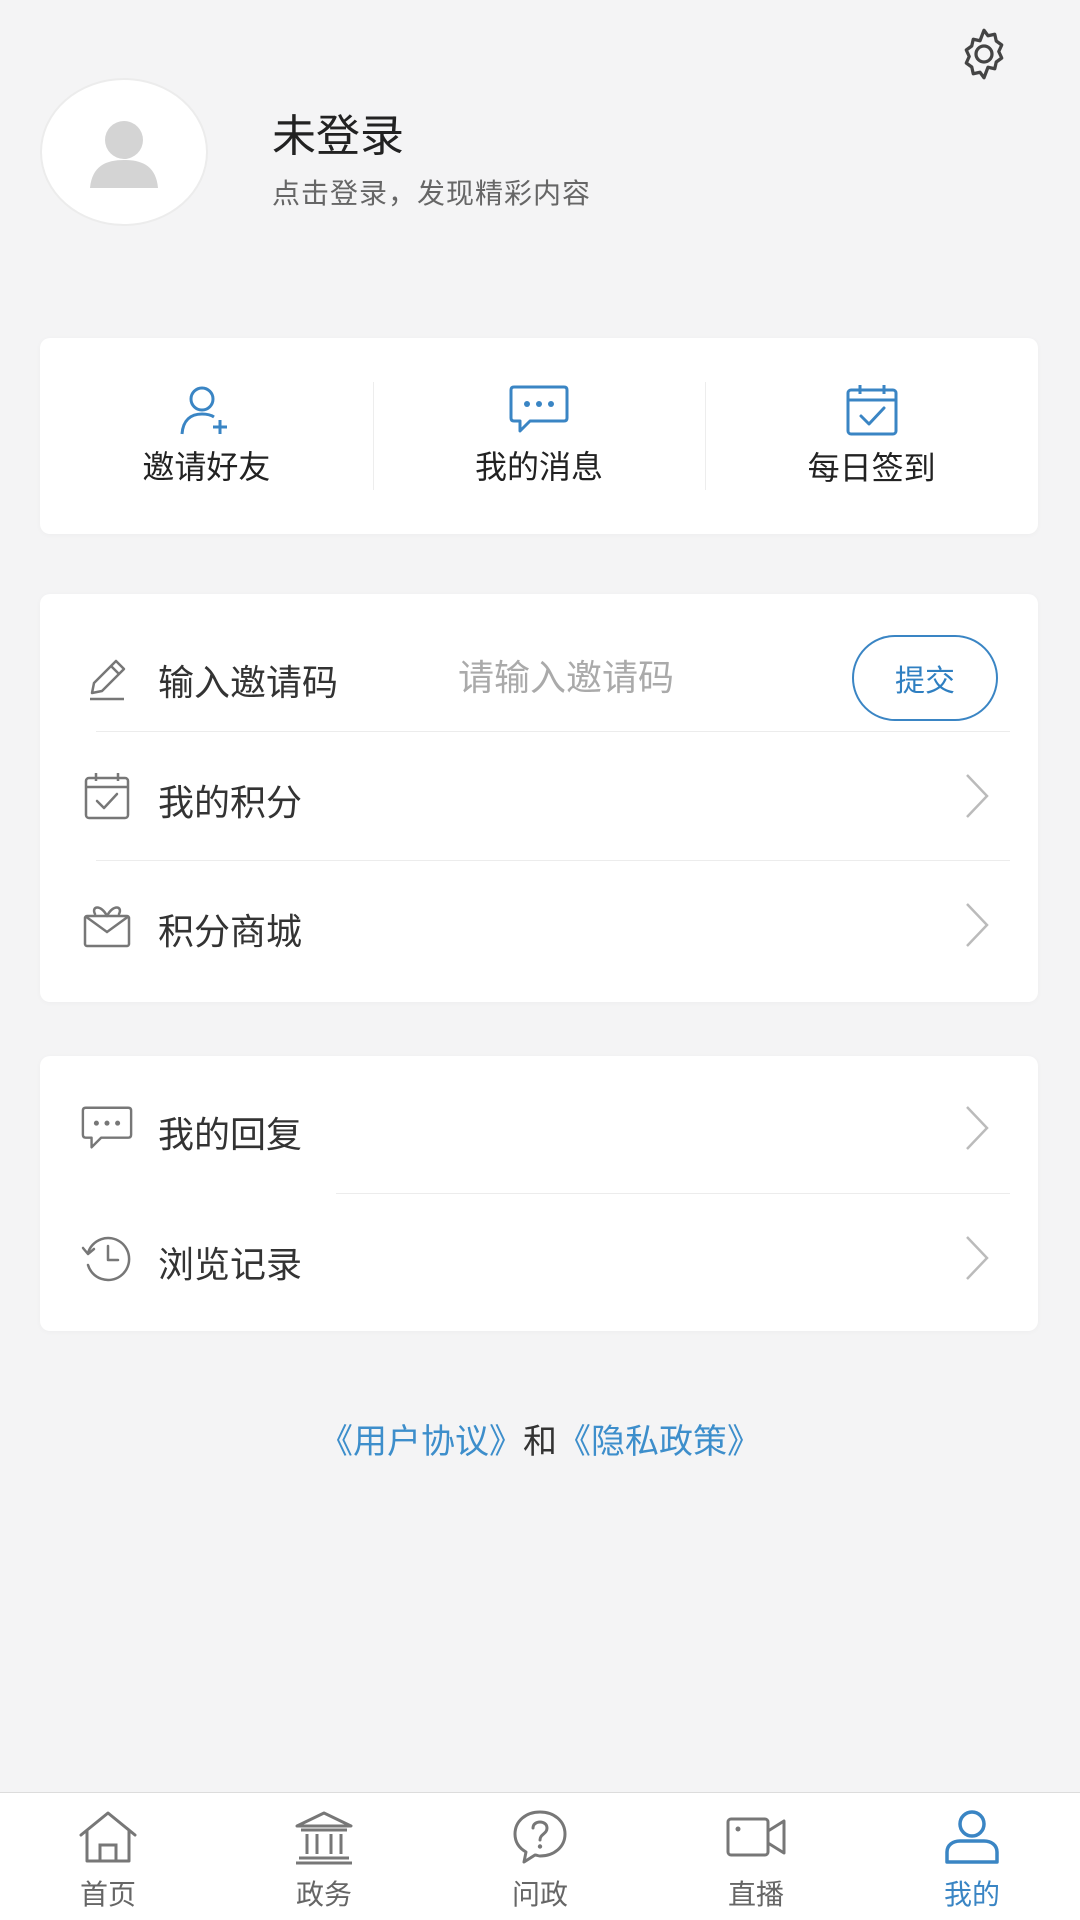 The image size is (1080, 1920). Describe the element at coordinates (107, 678) in the screenshot. I see `pencil-icon` at that location.